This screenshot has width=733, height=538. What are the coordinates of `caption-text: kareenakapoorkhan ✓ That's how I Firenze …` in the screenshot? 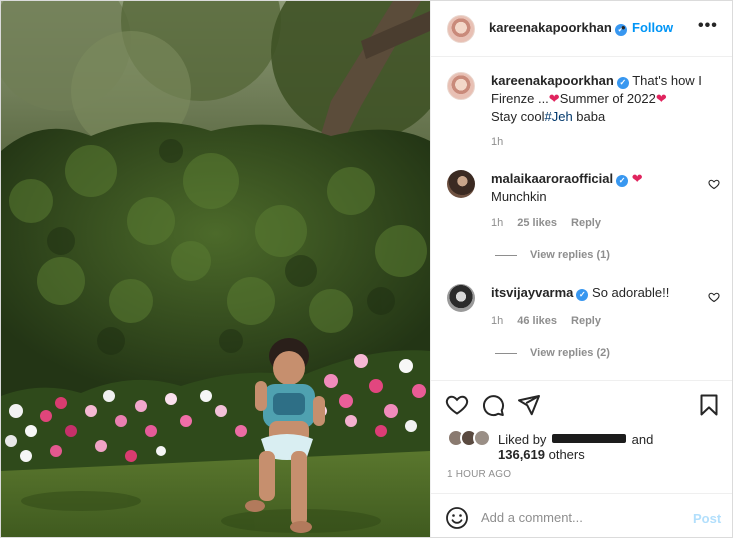 It's located at (606, 99).